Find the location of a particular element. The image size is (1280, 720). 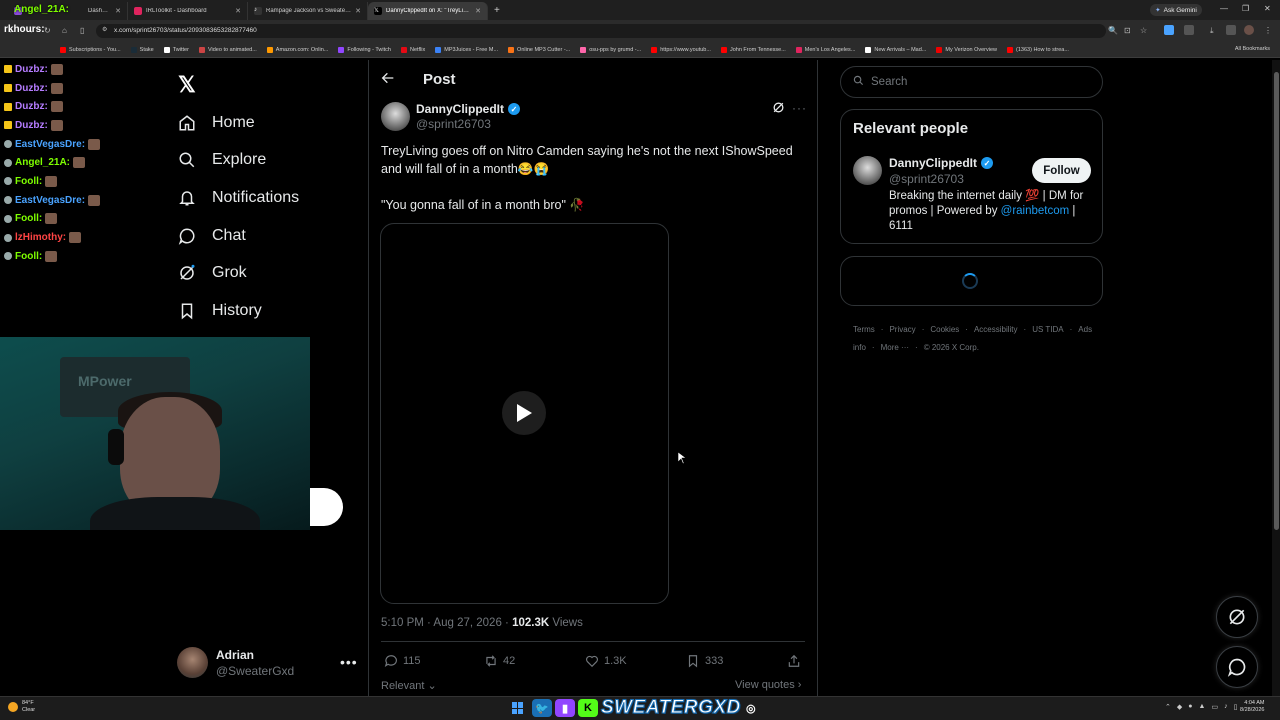

reload-icon: ↻ is located at coordinates (47, 30).